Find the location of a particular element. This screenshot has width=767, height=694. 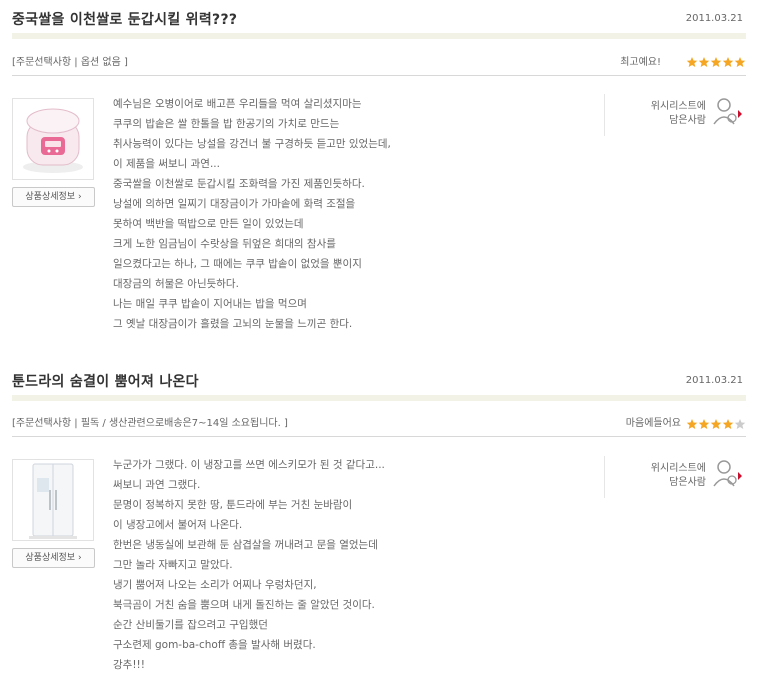

review-line: 취사능력이 있다는 낭설을 강건너 불 구경하듯 듣고만 있었는데, is located at coordinates (252, 144).